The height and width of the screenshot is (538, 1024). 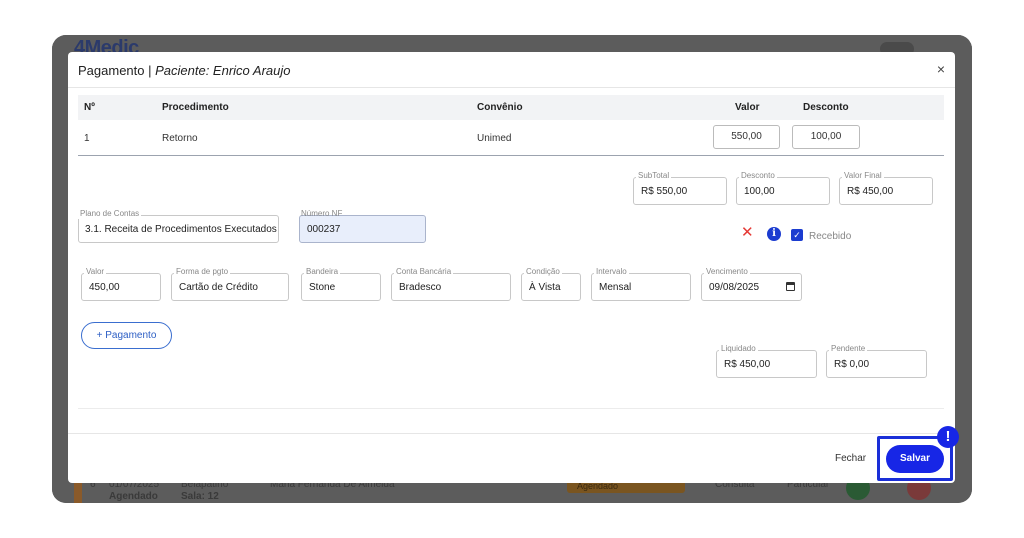 I want to click on info-icon: i, so click(x=774, y=234).